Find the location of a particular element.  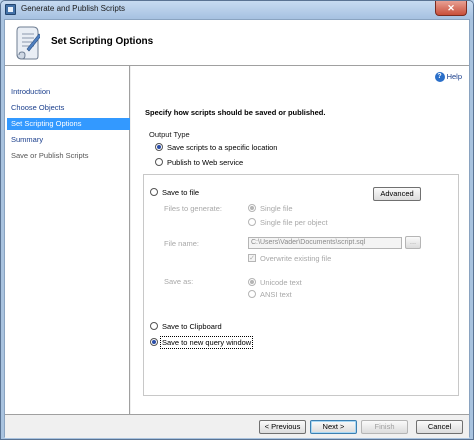

cancel-button: Cancel is located at coordinates (439, 427).